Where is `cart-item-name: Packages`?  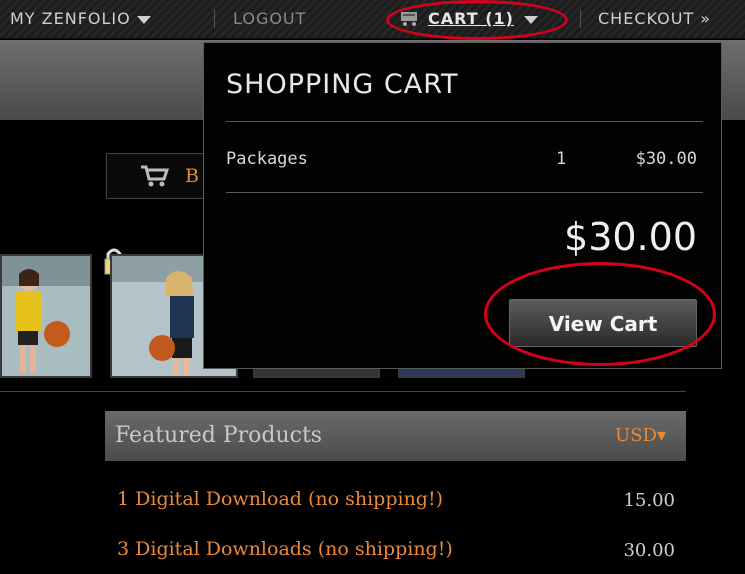
cart-item-name: Packages is located at coordinates (267, 159).